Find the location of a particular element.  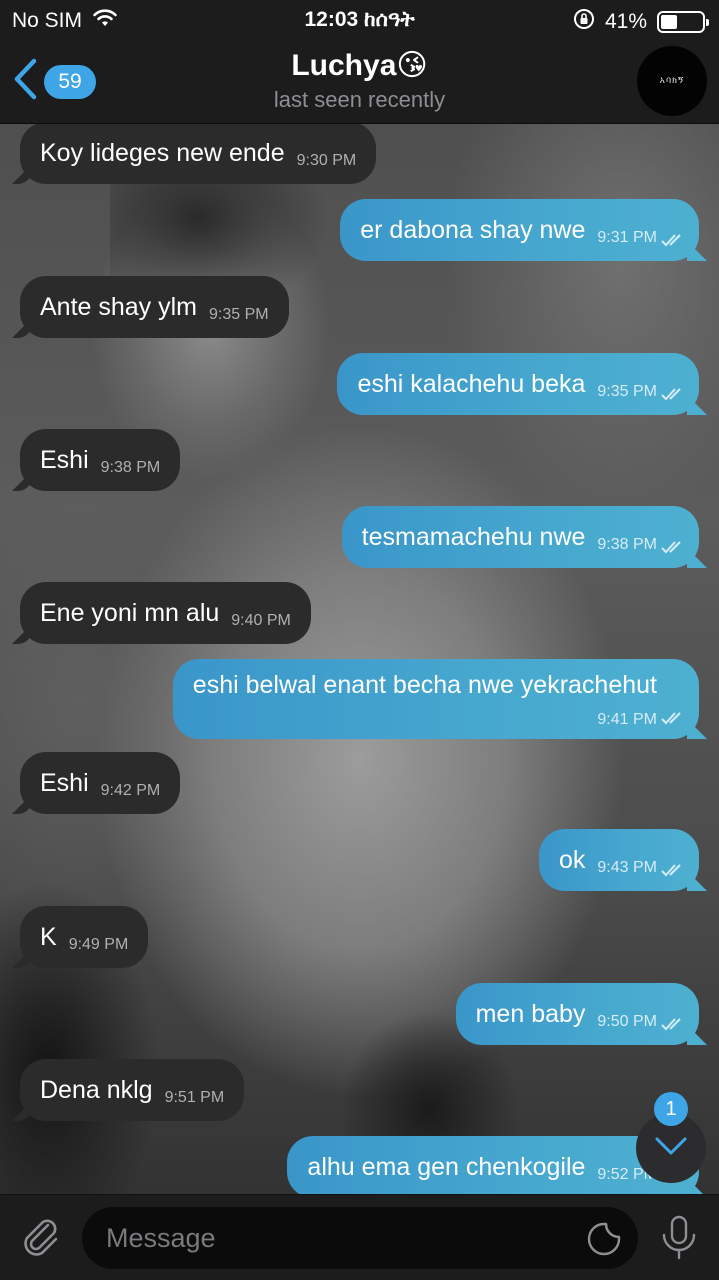

message-text: Dena nklg is located at coordinates (96, 1089).